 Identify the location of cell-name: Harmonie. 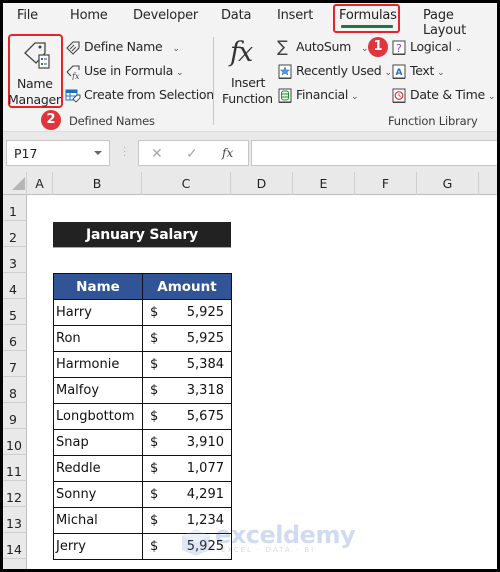
(98, 364).